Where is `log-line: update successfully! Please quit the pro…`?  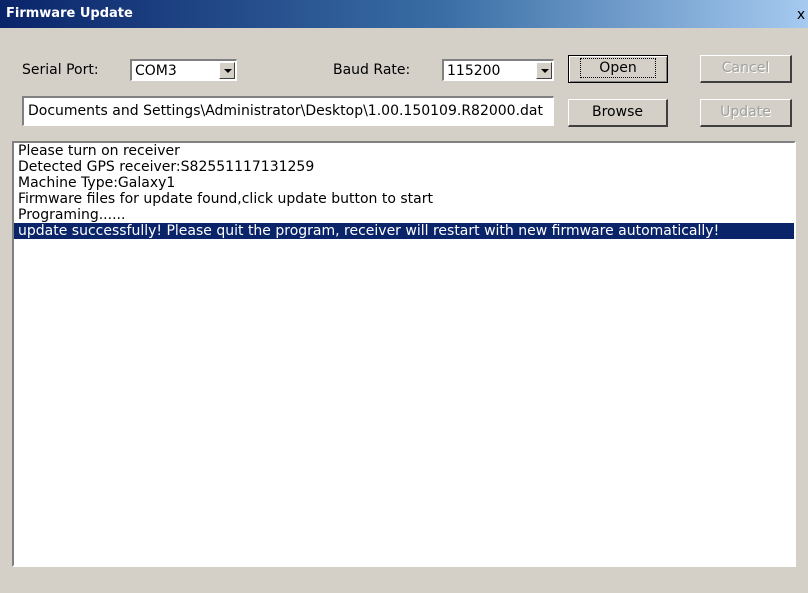
log-line: update successfully! Please quit the pro… is located at coordinates (404, 231).